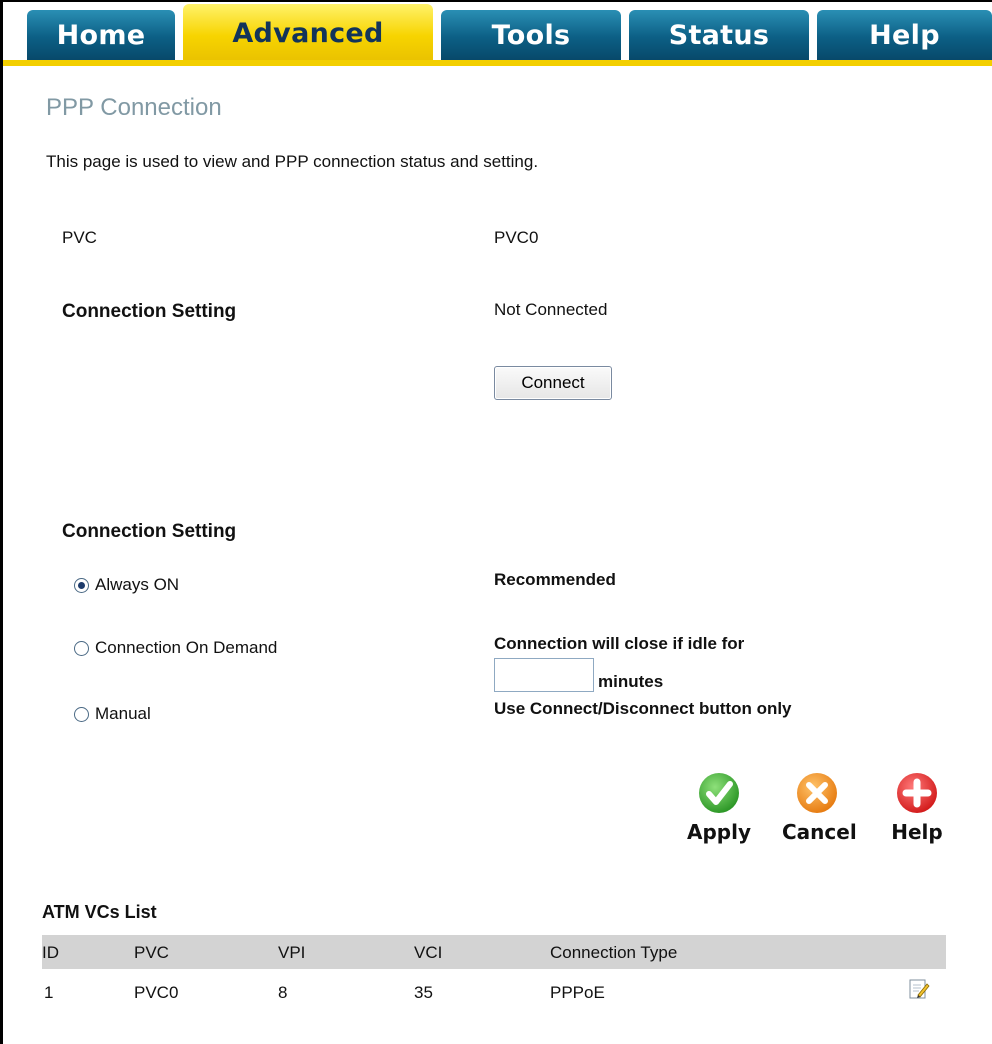 The width and height of the screenshot is (992, 1044). I want to click on tab-home: Home, so click(101, 35).